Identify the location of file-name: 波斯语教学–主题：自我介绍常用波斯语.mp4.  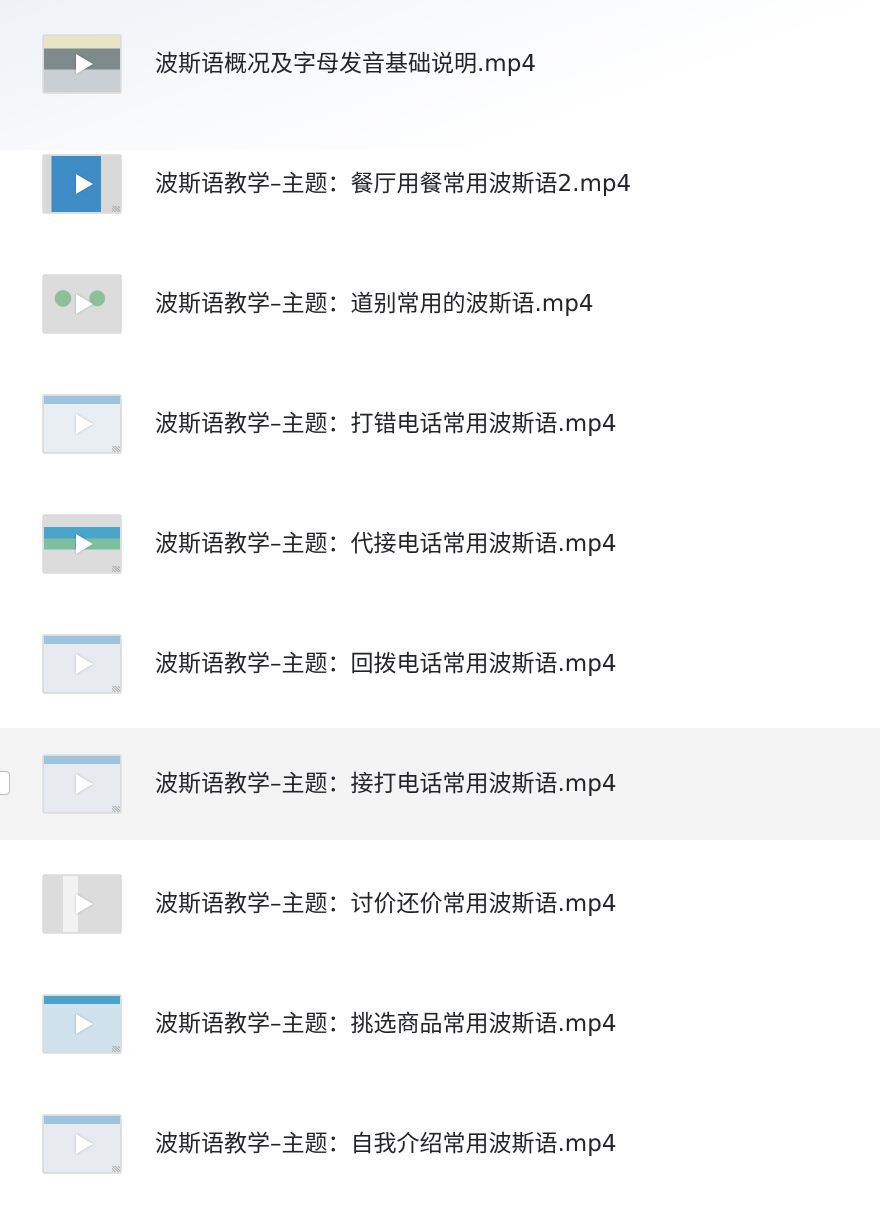
(385, 1144).